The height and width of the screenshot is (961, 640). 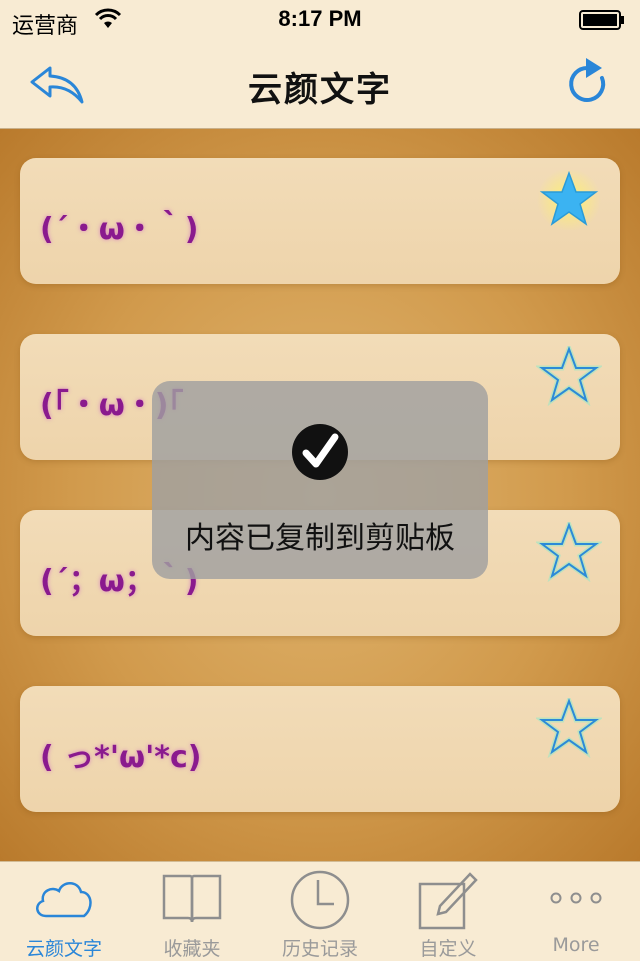 I want to click on tab-label: More, so click(x=576, y=945).